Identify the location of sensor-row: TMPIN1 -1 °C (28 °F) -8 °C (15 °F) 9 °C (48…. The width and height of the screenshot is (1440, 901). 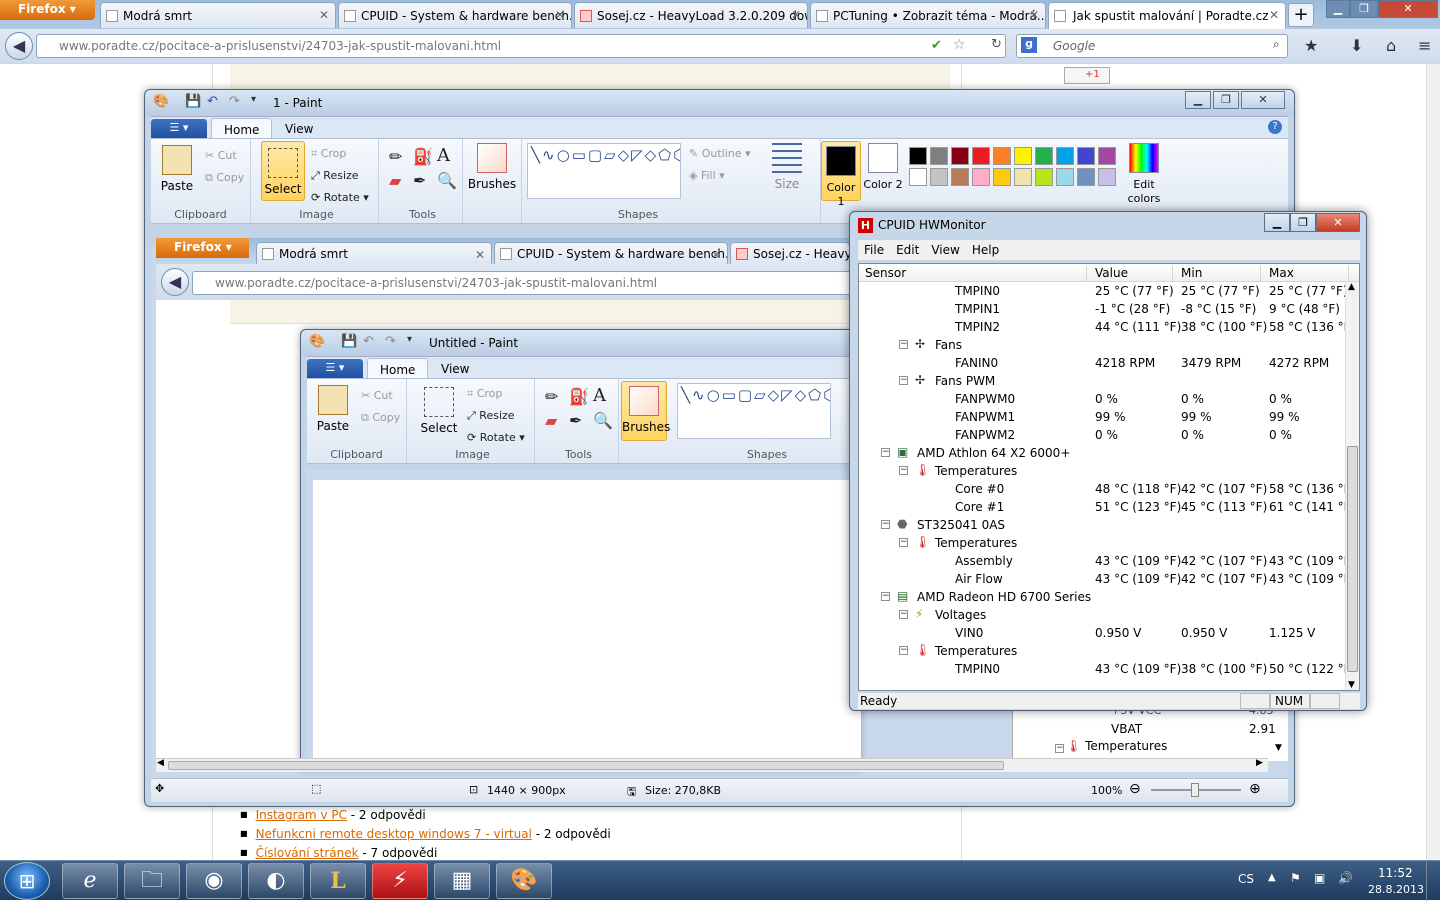
(1102, 309).